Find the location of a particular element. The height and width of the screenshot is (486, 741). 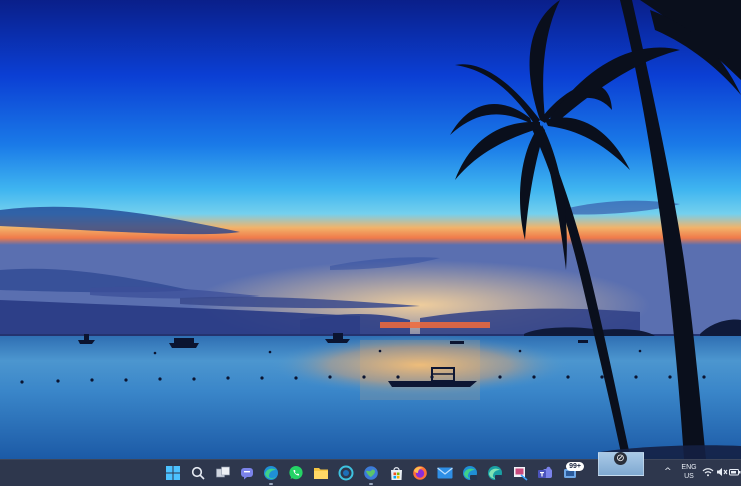

edge-dev-icon is located at coordinates (495, 473).